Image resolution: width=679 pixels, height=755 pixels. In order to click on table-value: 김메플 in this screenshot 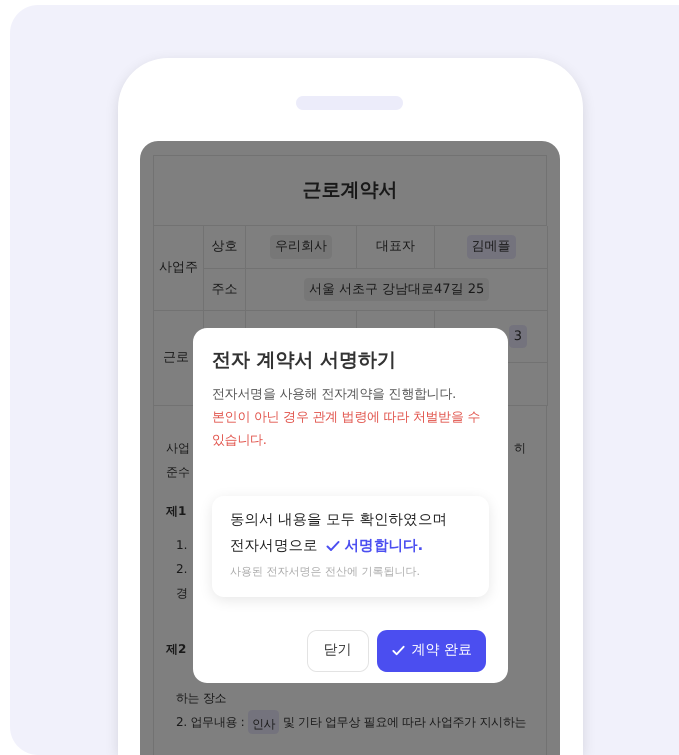, I will do `click(491, 247)`.